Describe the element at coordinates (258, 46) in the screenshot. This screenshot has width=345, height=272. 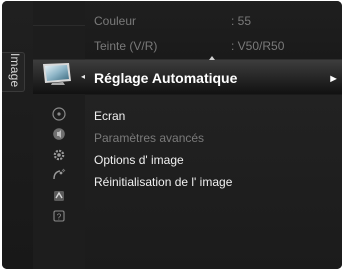
I see `setting-teinte-value: : V50/R50` at that location.